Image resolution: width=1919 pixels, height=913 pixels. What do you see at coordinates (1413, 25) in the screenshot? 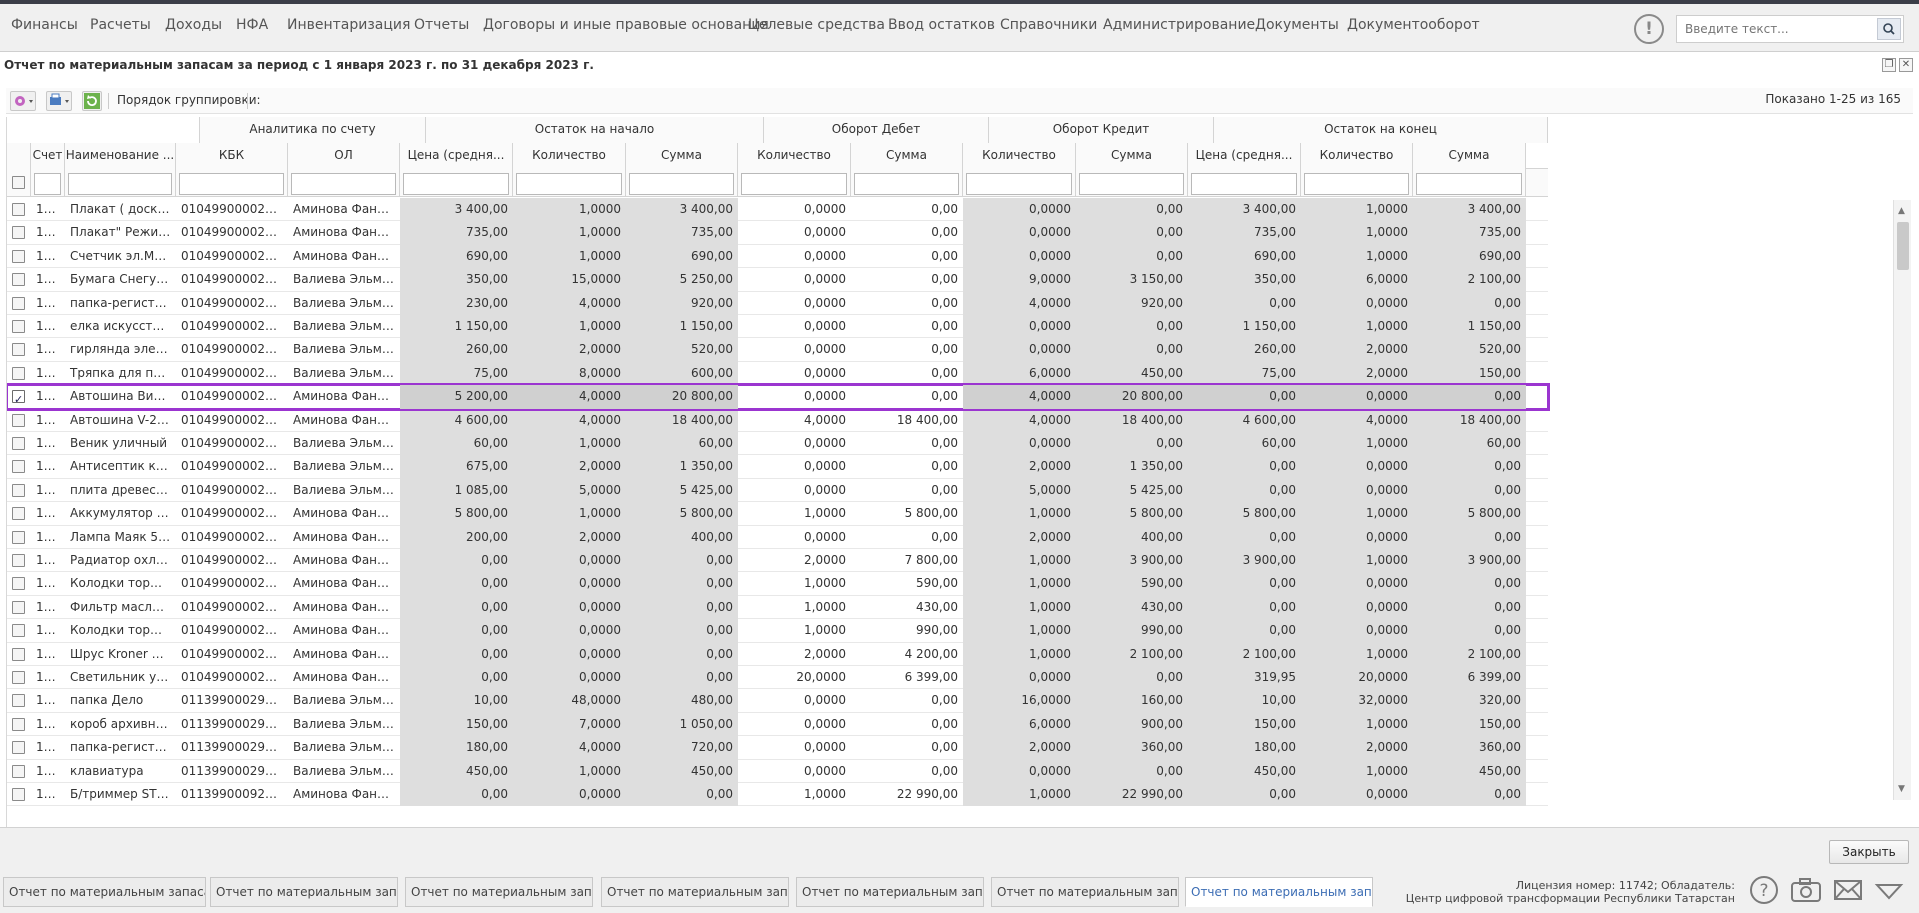
I see `menu-item-docflow: Документооборот` at bounding box center [1413, 25].